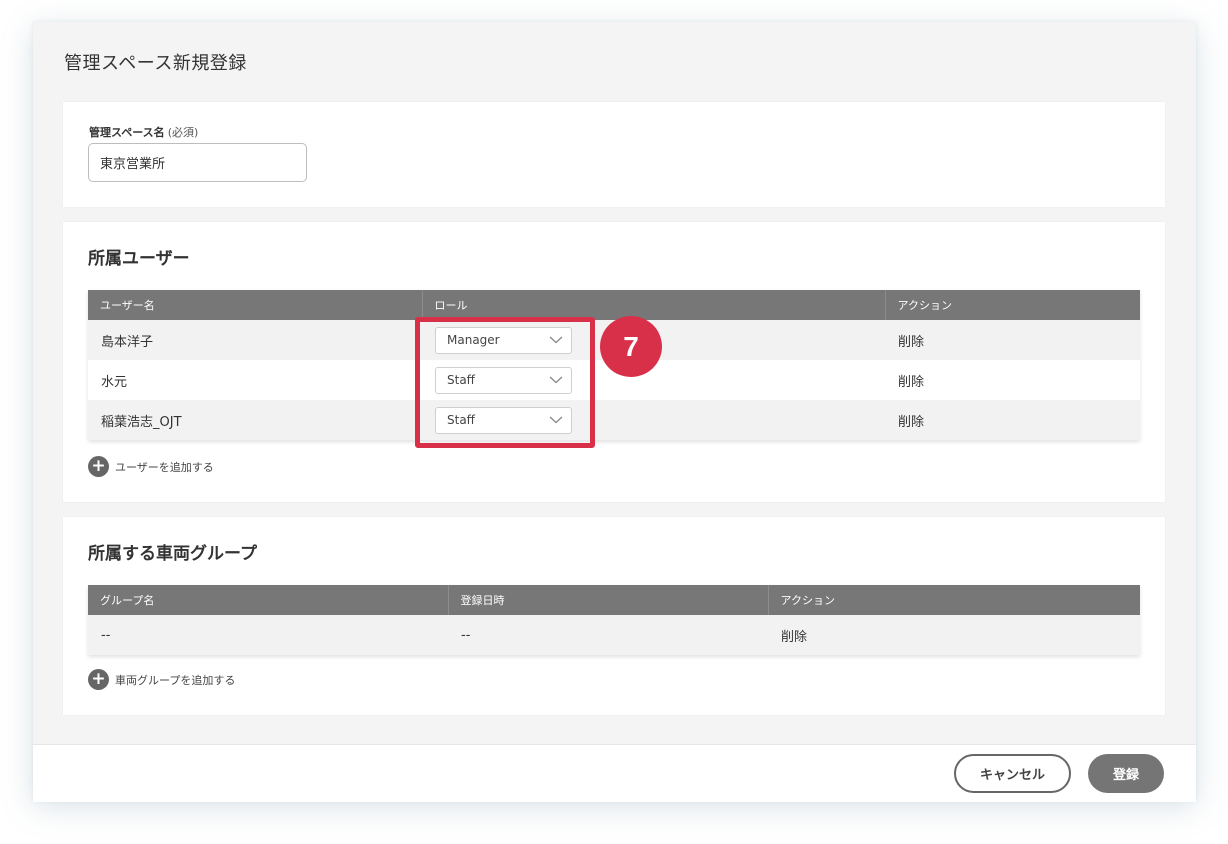 The height and width of the screenshot is (844, 1228). I want to click on role-select-value: Manager, so click(473, 340).